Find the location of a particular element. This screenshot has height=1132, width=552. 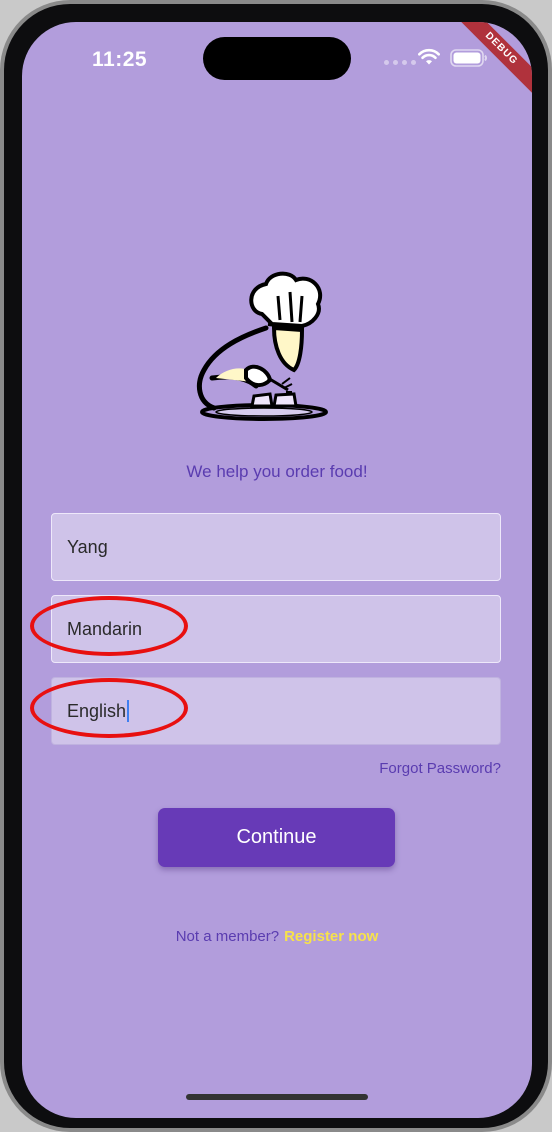

continue-button: Continue is located at coordinates (276, 837).